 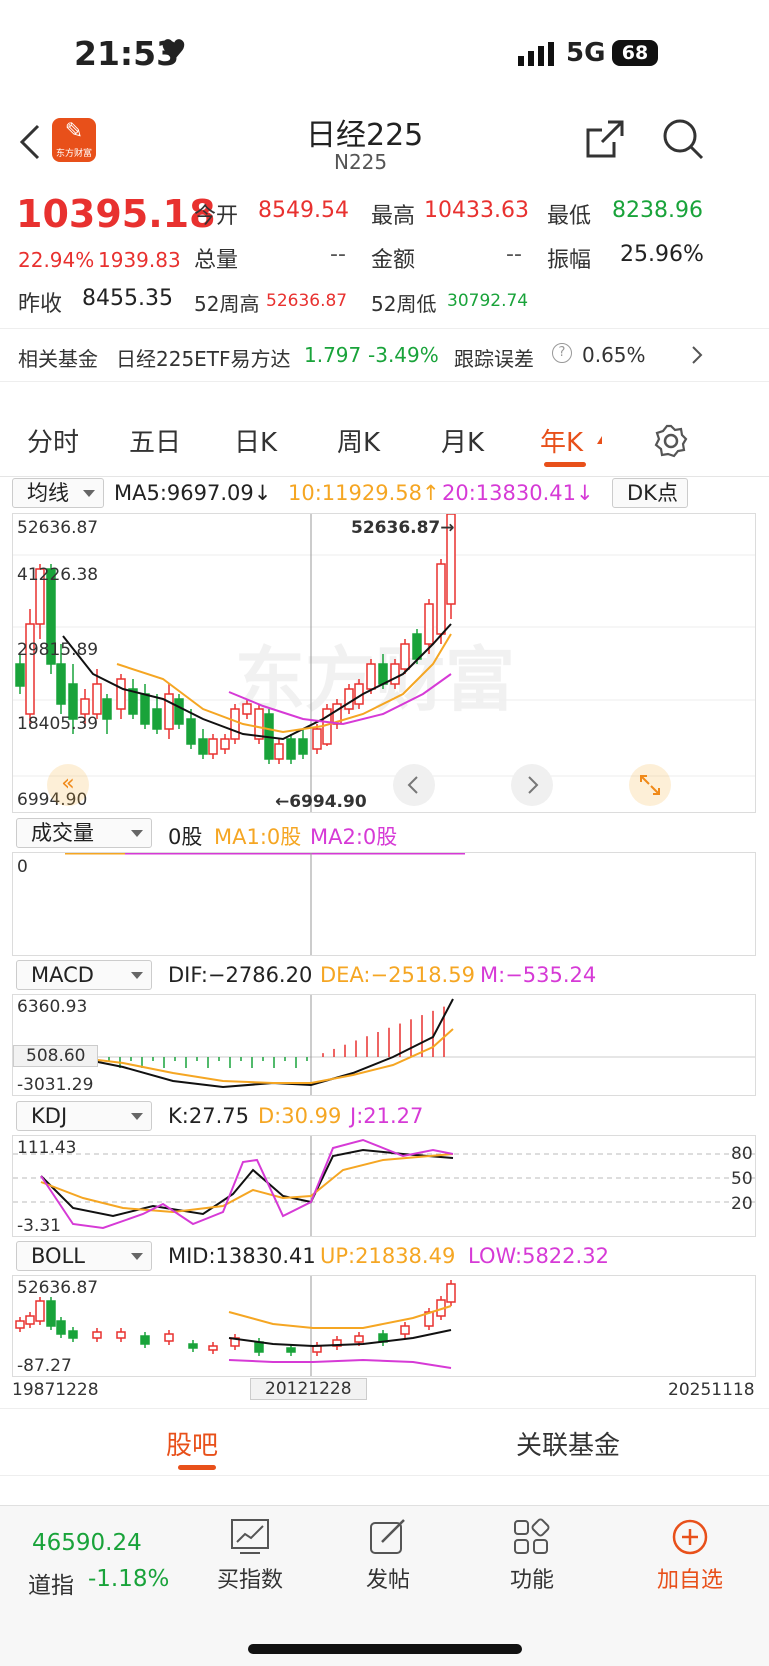 What do you see at coordinates (74, 140) in the screenshot?
I see `app-logo: ✎ 东方财富` at bounding box center [74, 140].